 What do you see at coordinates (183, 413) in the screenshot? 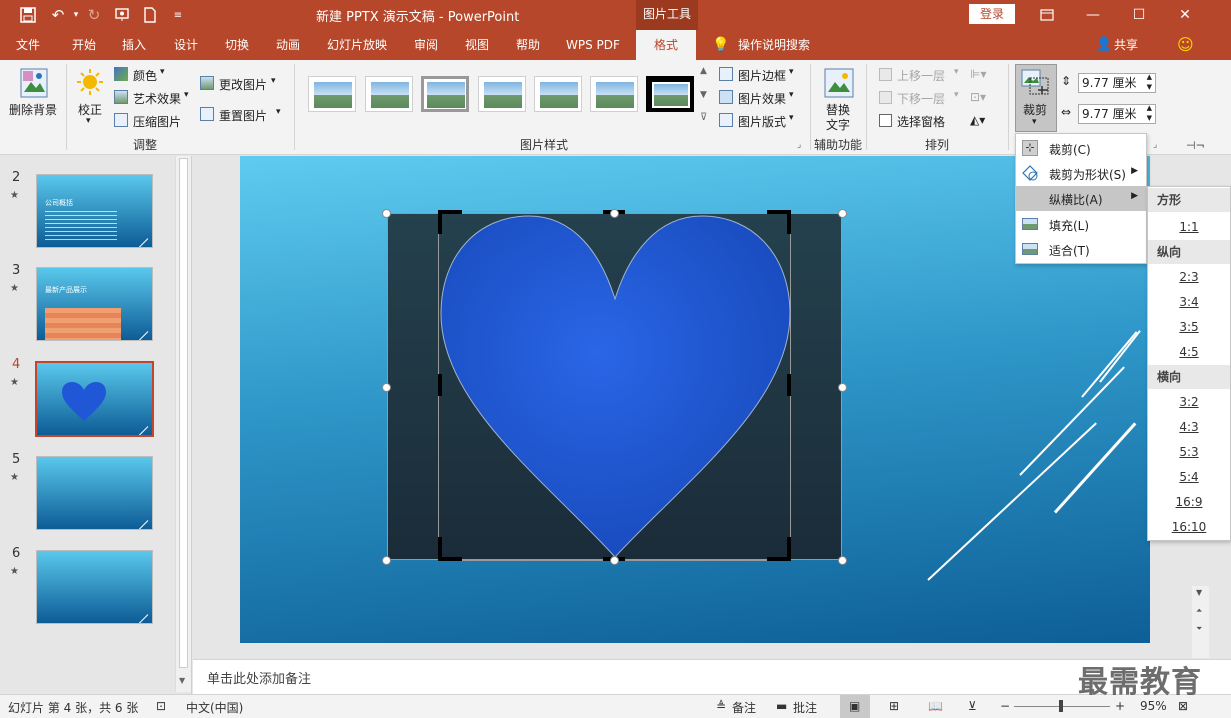
I see `scrollbar-thumb` at bounding box center [183, 413].